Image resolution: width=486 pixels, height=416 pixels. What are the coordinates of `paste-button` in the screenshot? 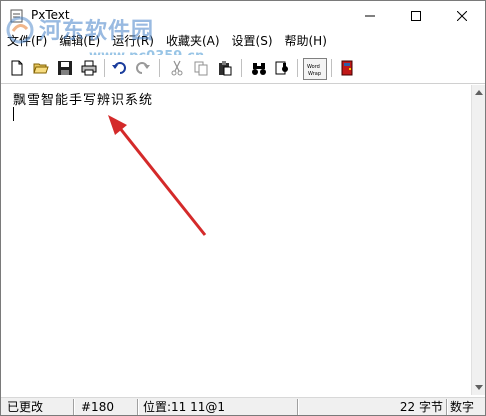 It's located at (225, 68).